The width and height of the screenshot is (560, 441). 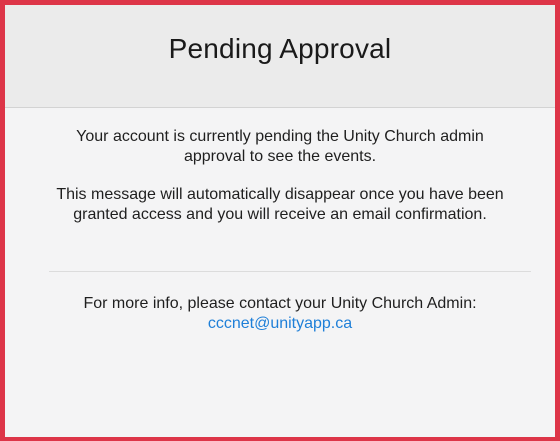 What do you see at coordinates (280, 323) in the screenshot?
I see `contact-email-link: cccnet@unityapp.ca` at bounding box center [280, 323].